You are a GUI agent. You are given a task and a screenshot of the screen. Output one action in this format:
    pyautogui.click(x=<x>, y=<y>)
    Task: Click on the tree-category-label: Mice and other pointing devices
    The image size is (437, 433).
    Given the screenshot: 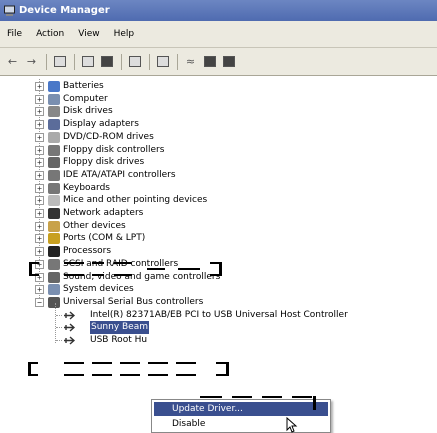 What is the action you would take?
    pyautogui.click(x=135, y=200)
    